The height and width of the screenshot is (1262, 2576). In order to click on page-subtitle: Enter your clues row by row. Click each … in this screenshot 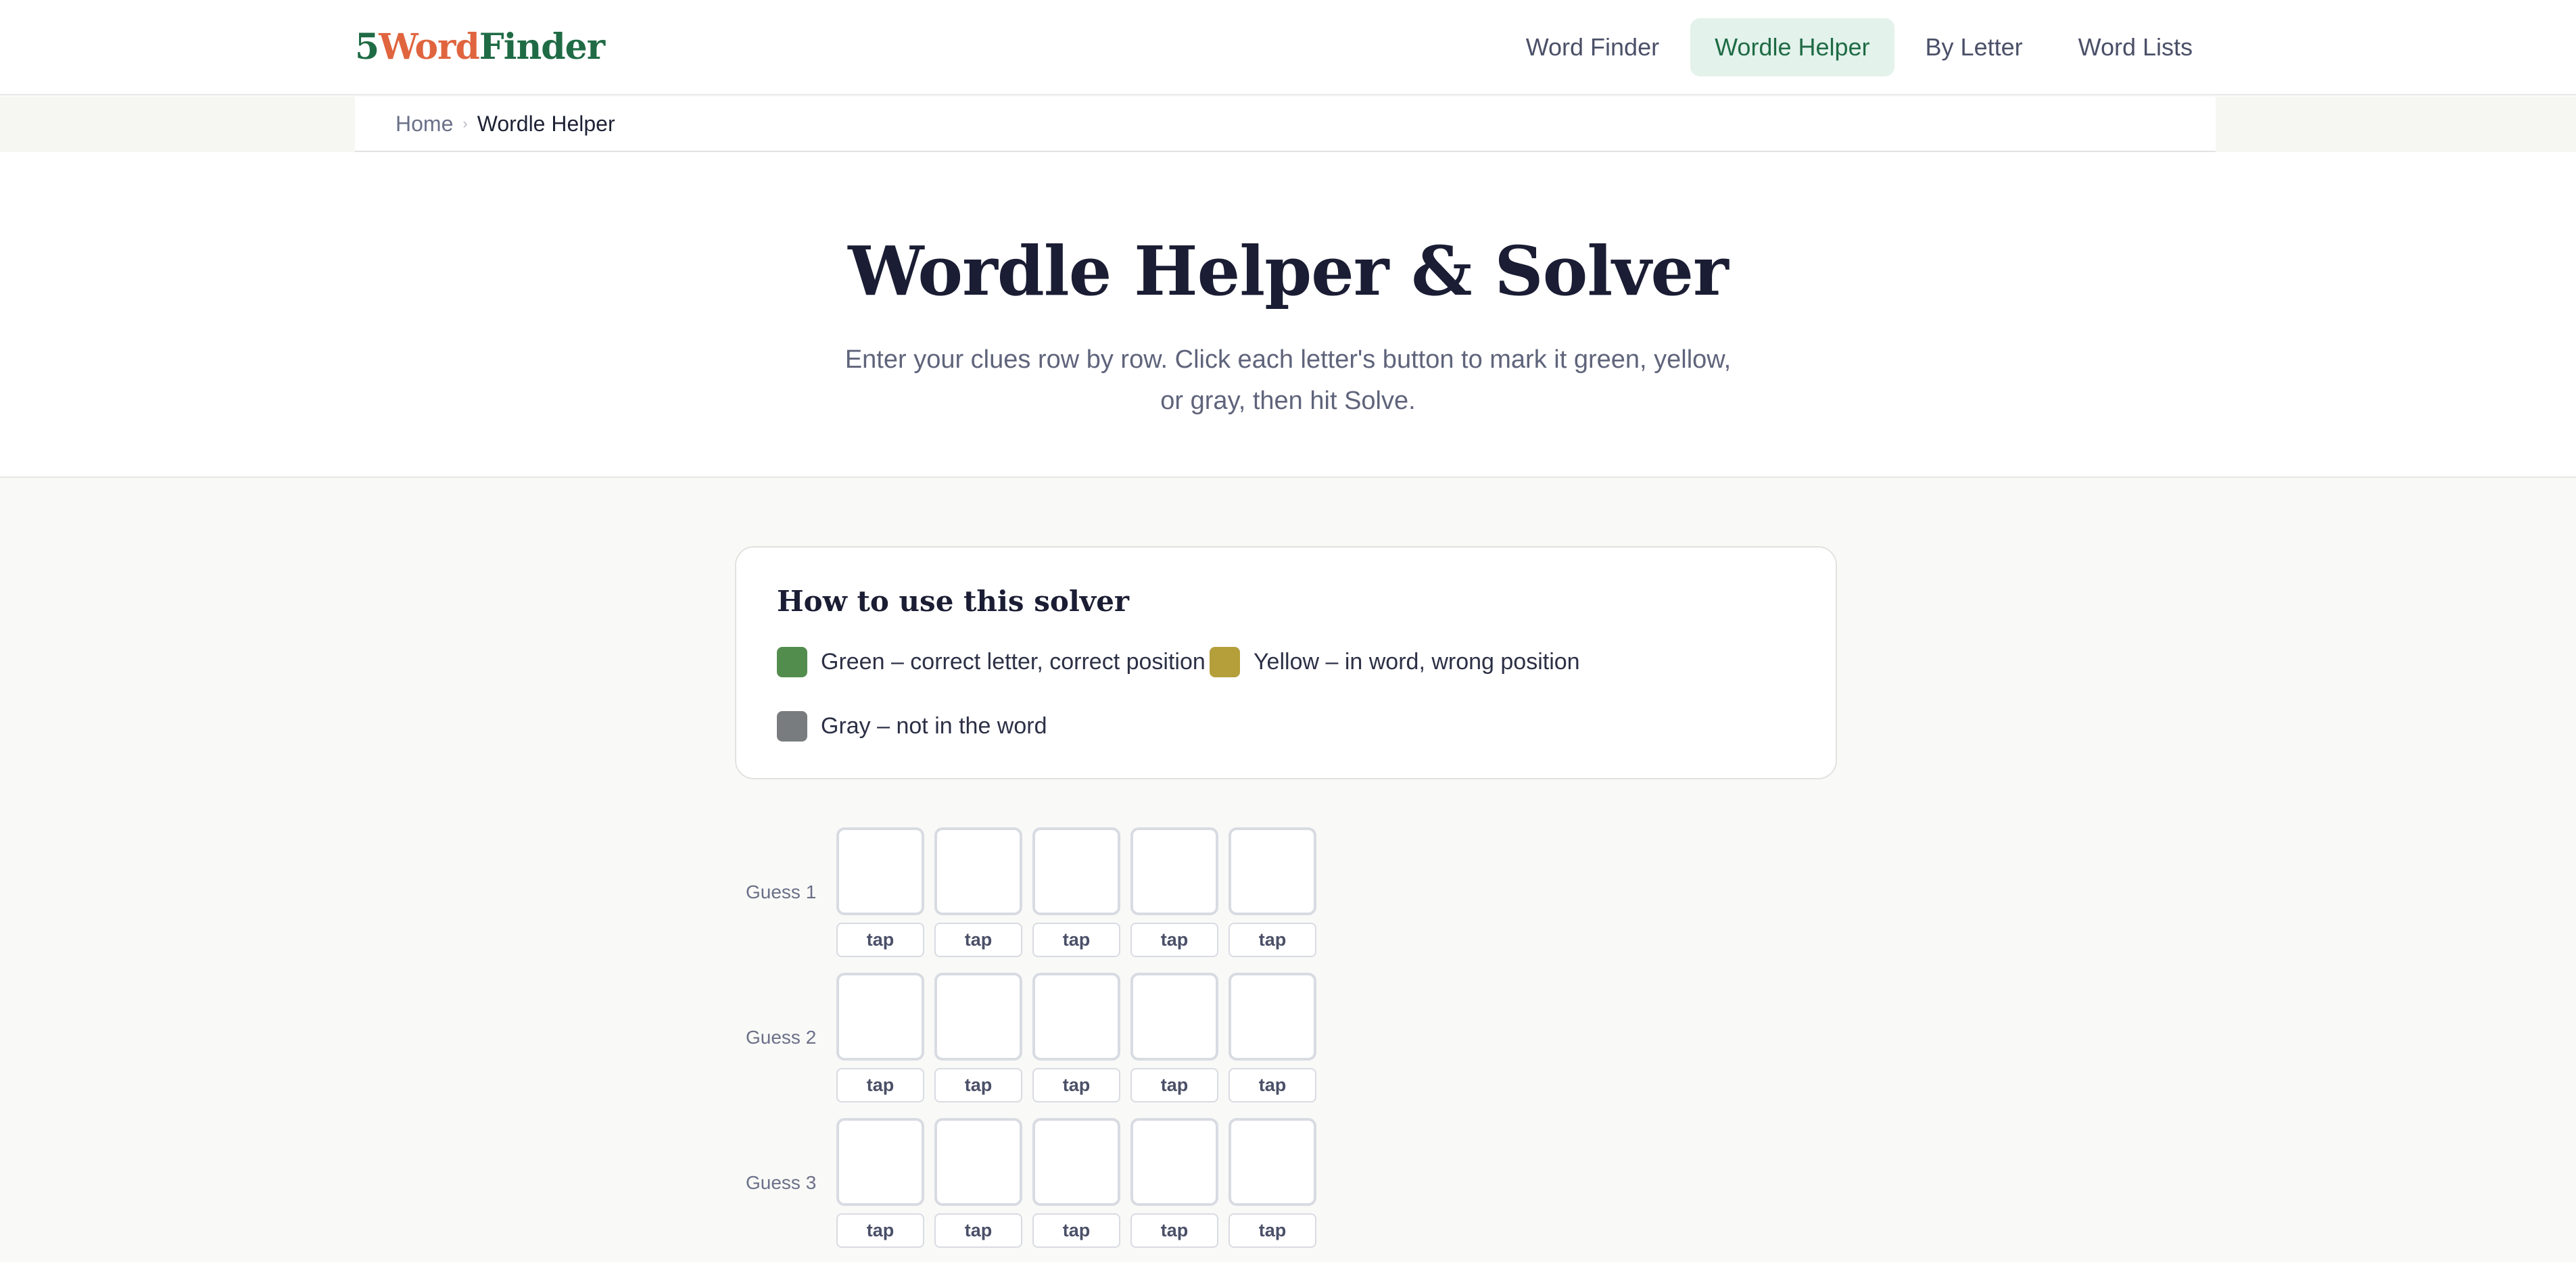, I will do `click(1288, 380)`.